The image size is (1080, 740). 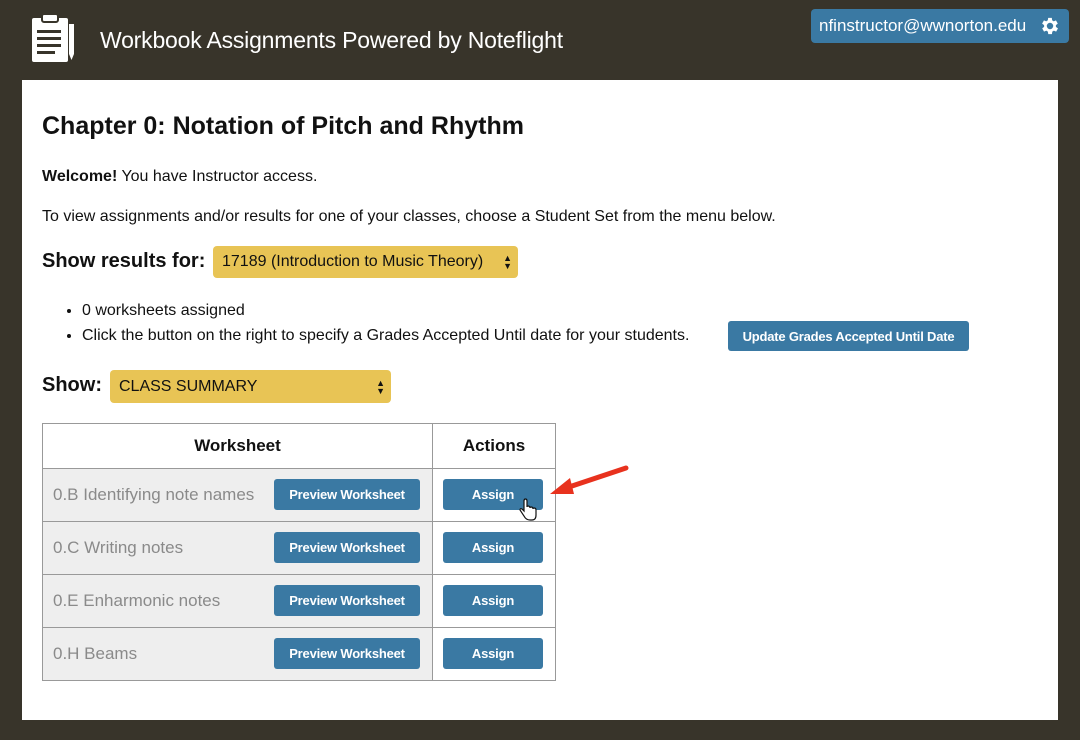 What do you see at coordinates (432, 552) in the screenshot?
I see `column-divider` at bounding box center [432, 552].